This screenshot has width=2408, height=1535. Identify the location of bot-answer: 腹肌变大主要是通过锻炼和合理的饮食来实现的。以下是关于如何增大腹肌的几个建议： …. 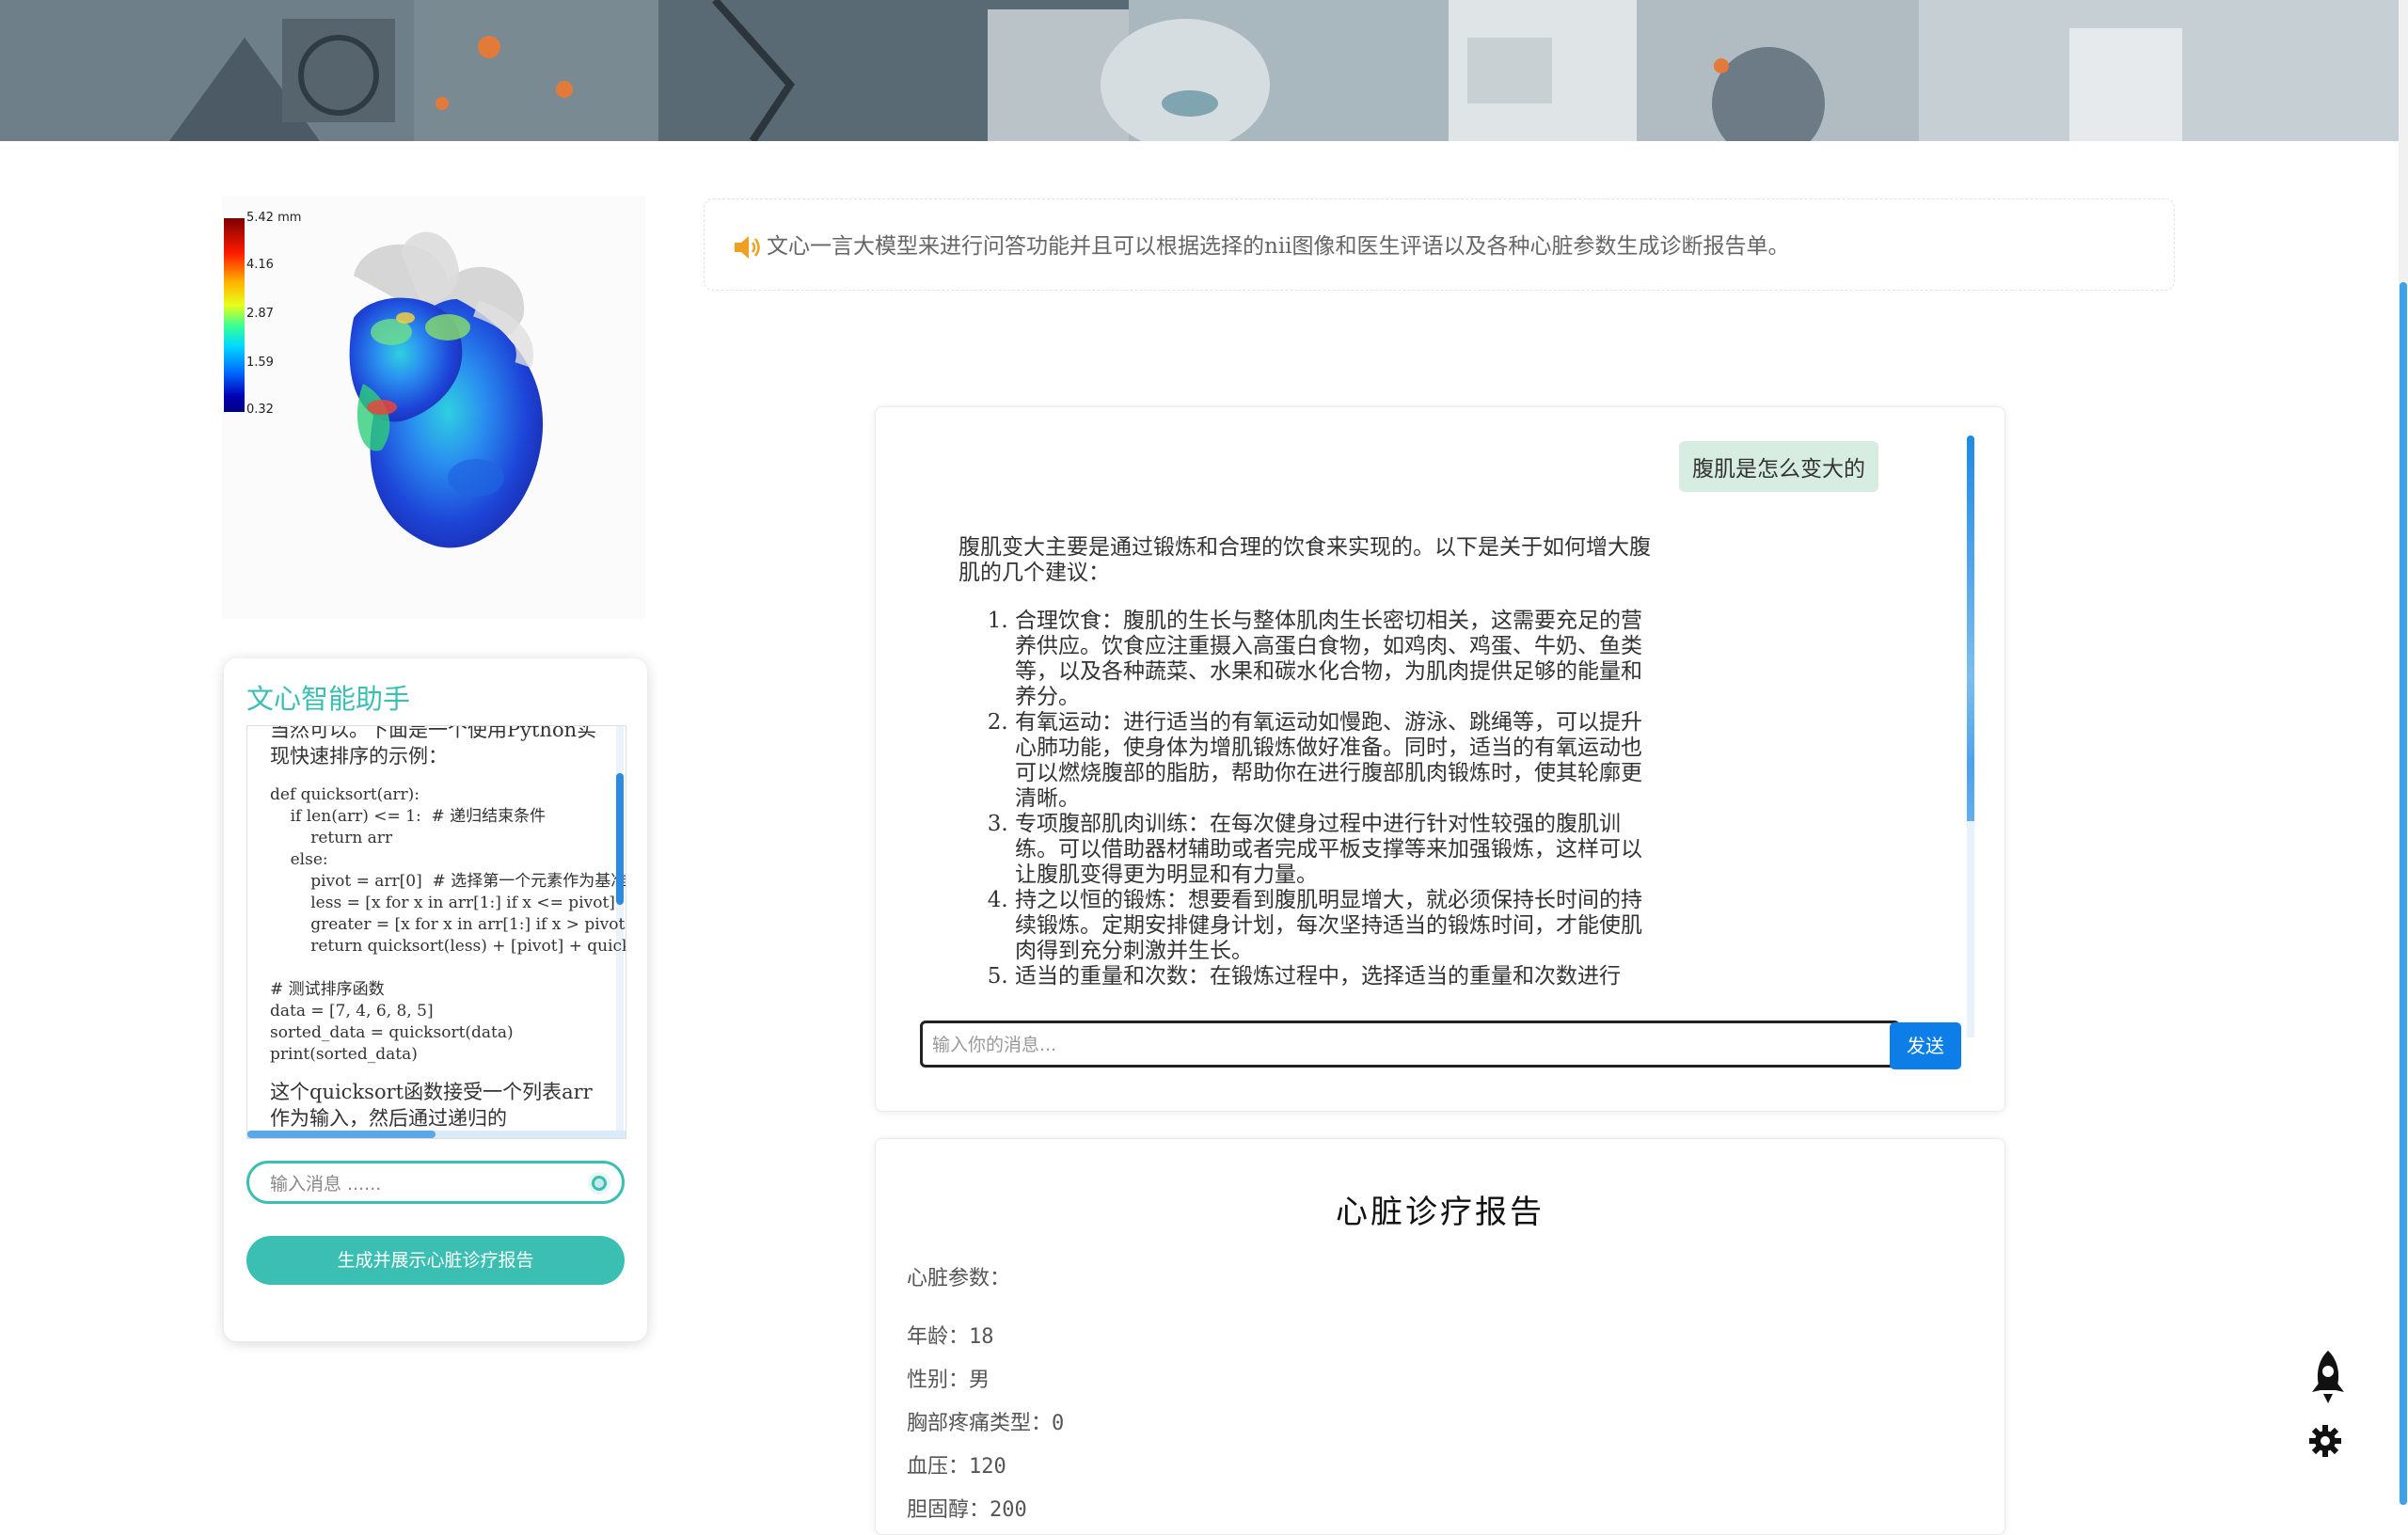
(1306, 762).